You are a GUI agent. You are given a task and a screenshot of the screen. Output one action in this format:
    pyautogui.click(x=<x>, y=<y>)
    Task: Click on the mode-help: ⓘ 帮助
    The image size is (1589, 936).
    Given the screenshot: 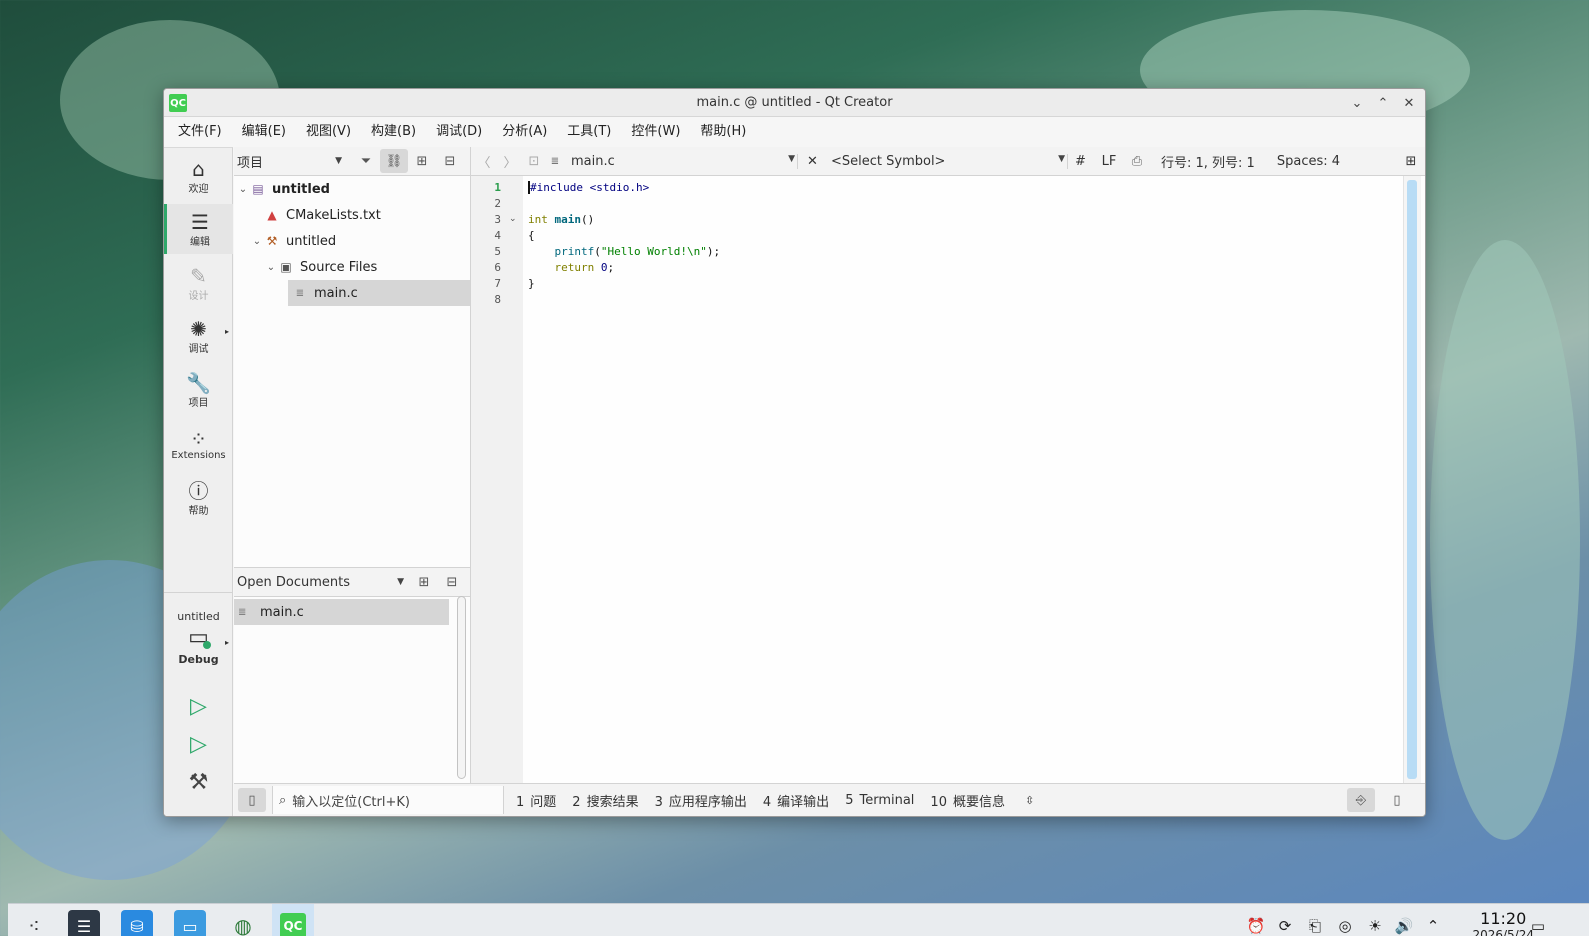 What is the action you would take?
    pyautogui.click(x=198, y=498)
    